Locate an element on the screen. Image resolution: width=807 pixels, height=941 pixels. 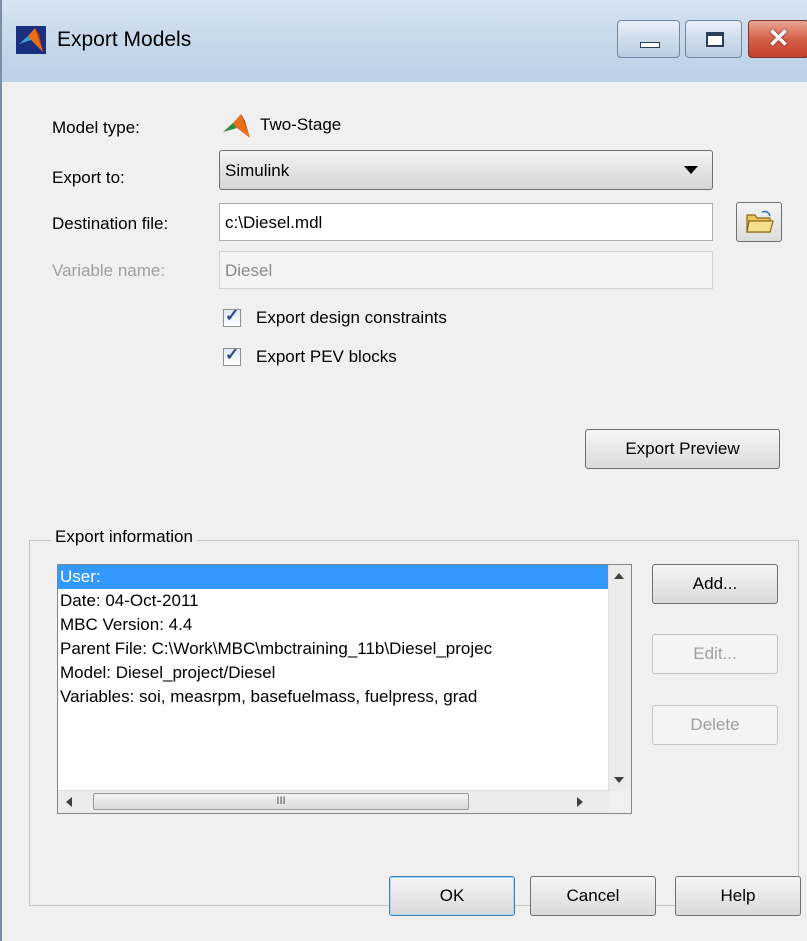
export-pev-blocks-label: Export PEV blocks is located at coordinates (326, 357).